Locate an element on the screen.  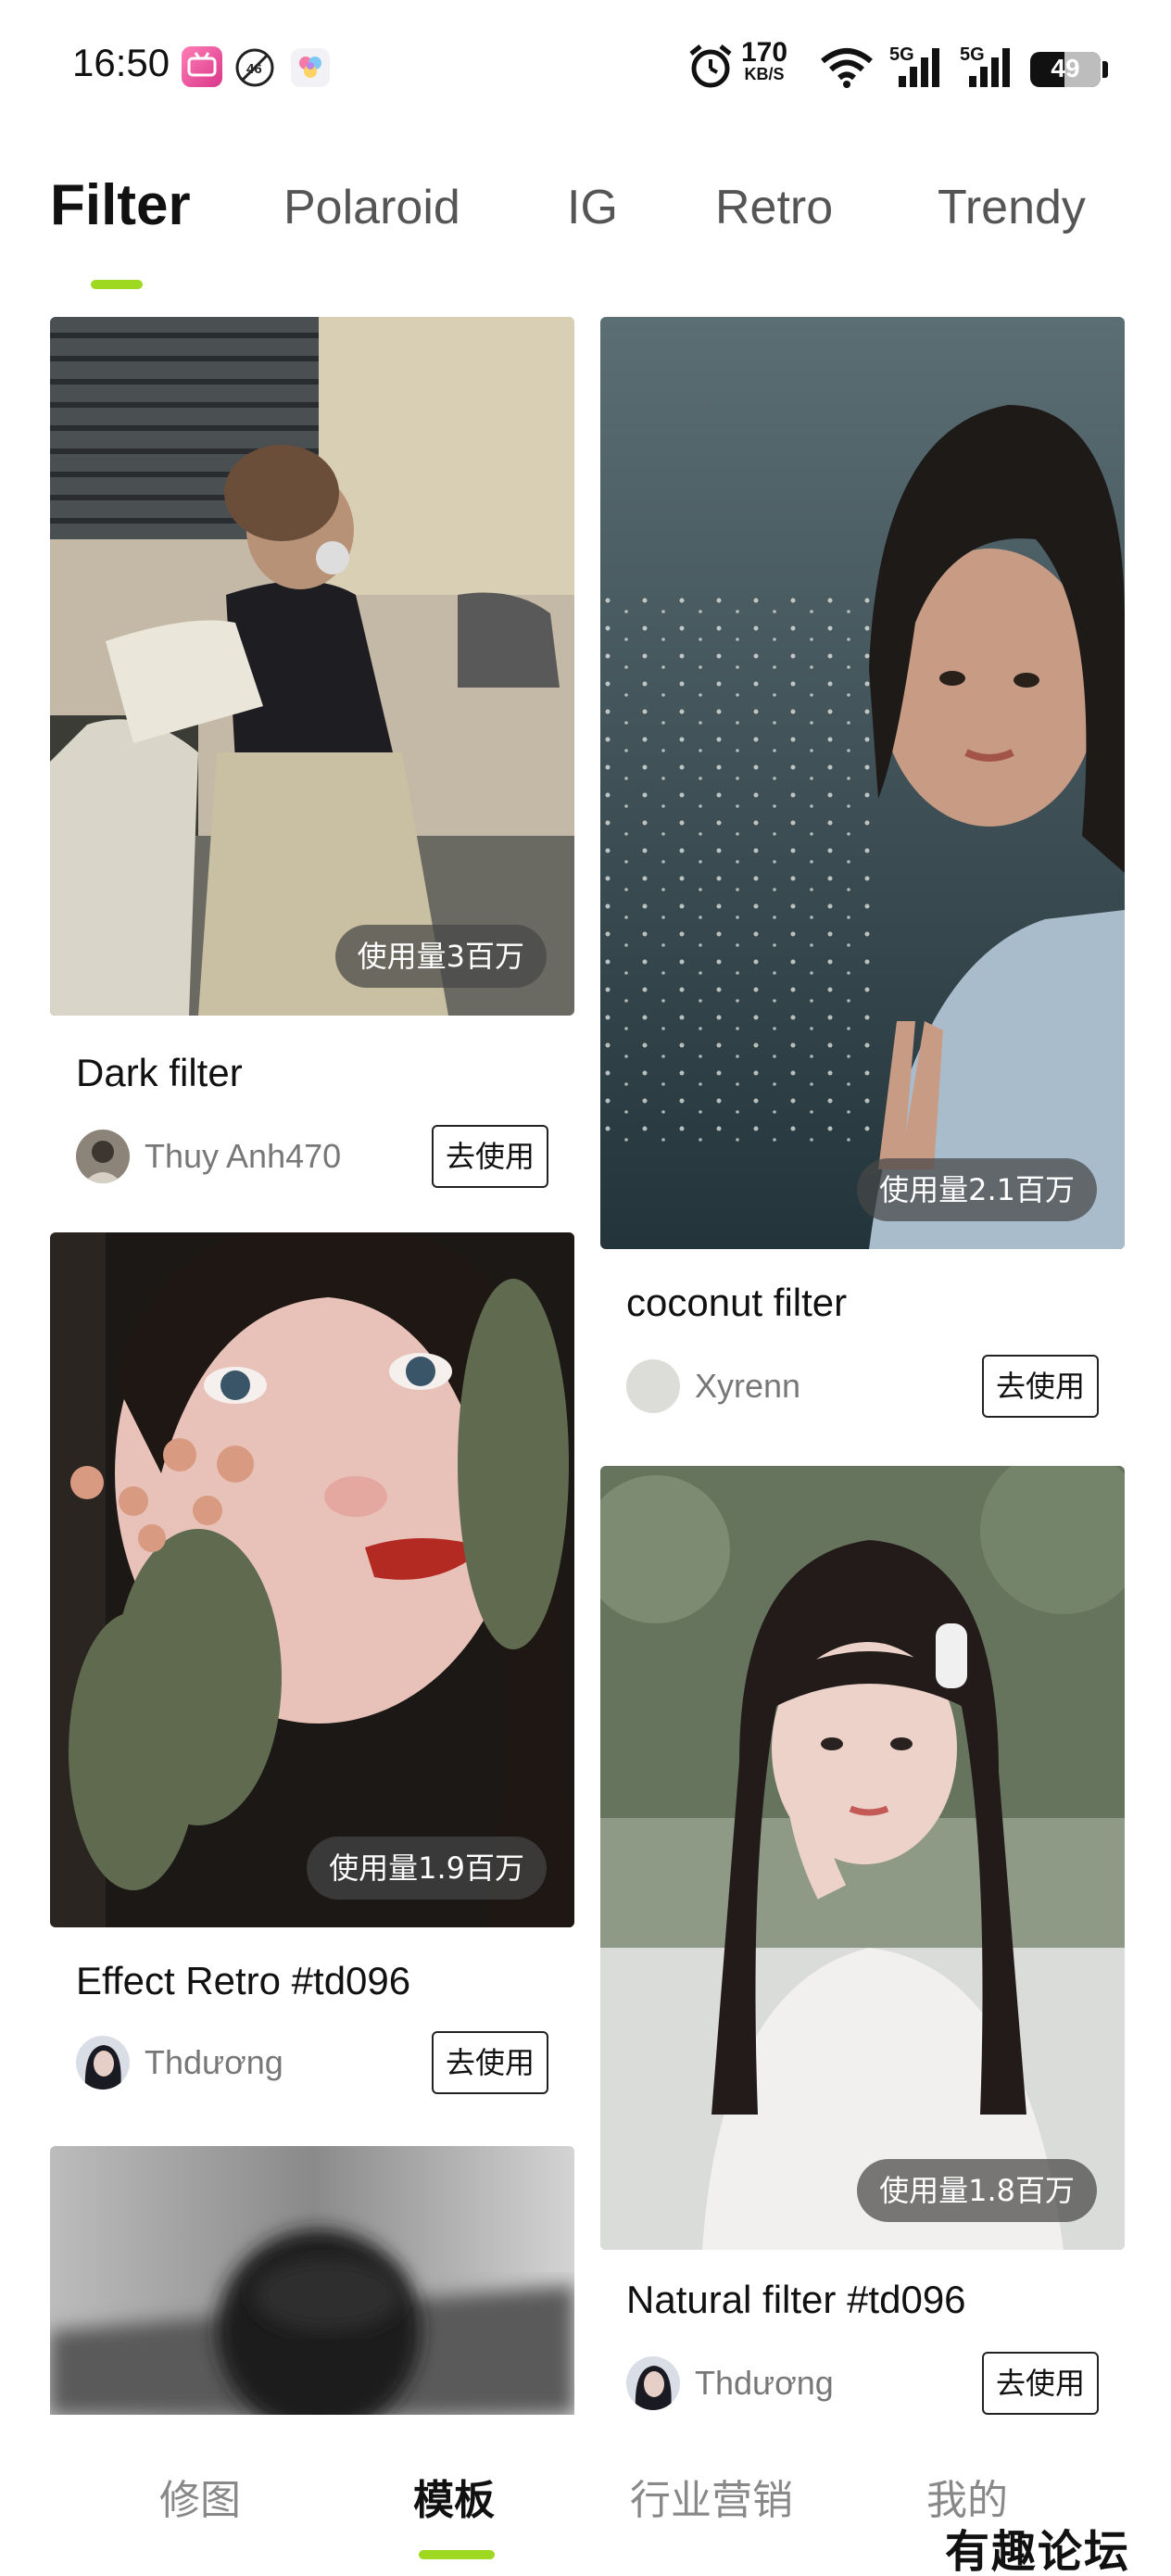
template-title: Effect Retro #td096 is located at coordinates (244, 1981).